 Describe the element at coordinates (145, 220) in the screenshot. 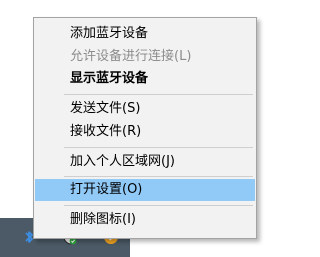

I see `menu-item-remove-icon: 删除图标(I)` at that location.